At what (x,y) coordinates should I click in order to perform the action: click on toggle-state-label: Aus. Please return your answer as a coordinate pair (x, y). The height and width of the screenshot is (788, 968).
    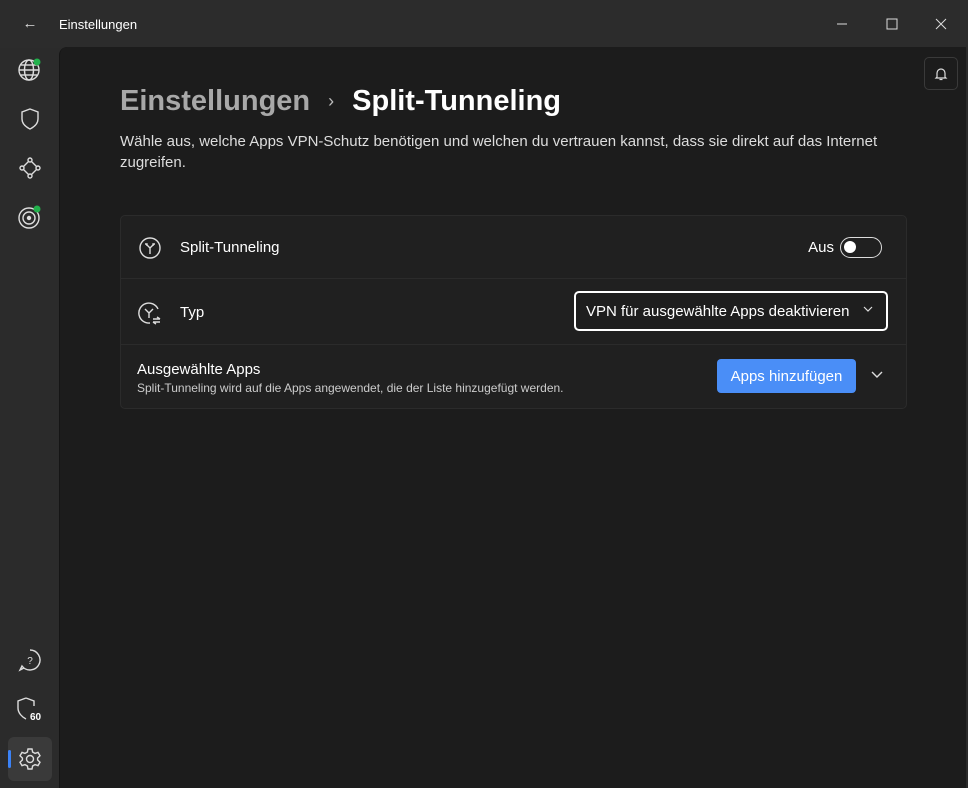
    Looking at the image, I should click on (821, 247).